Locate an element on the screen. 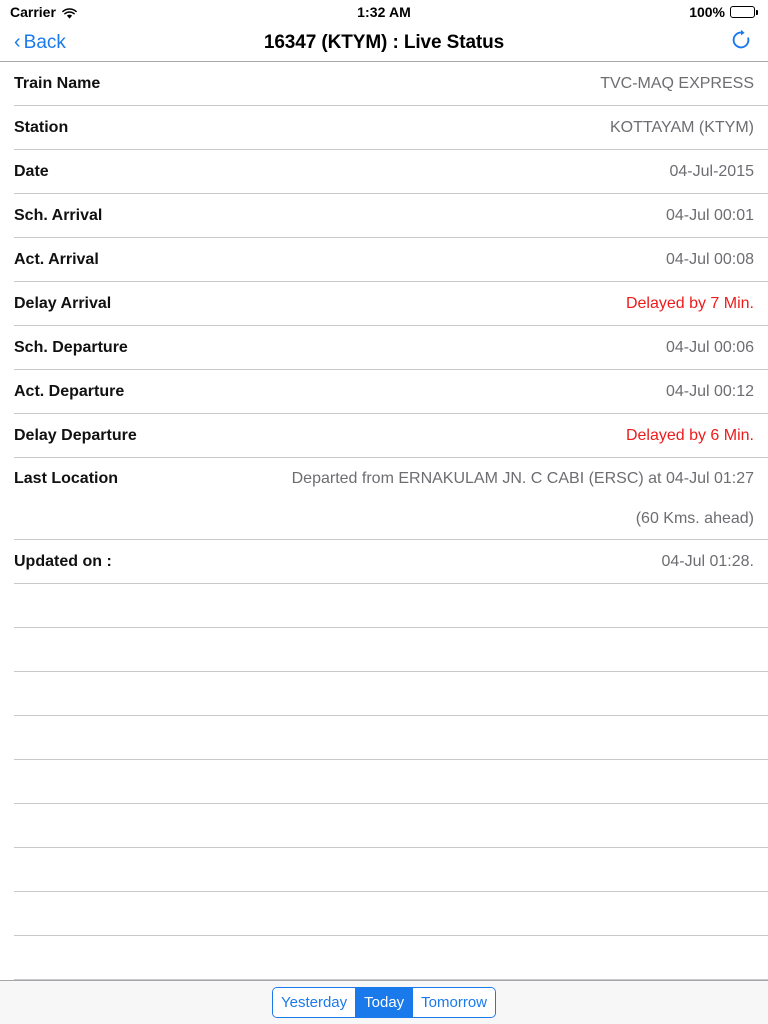 The height and width of the screenshot is (1024, 768). row-value-delay: Delayed by 7 Min. is located at coordinates (689, 303).